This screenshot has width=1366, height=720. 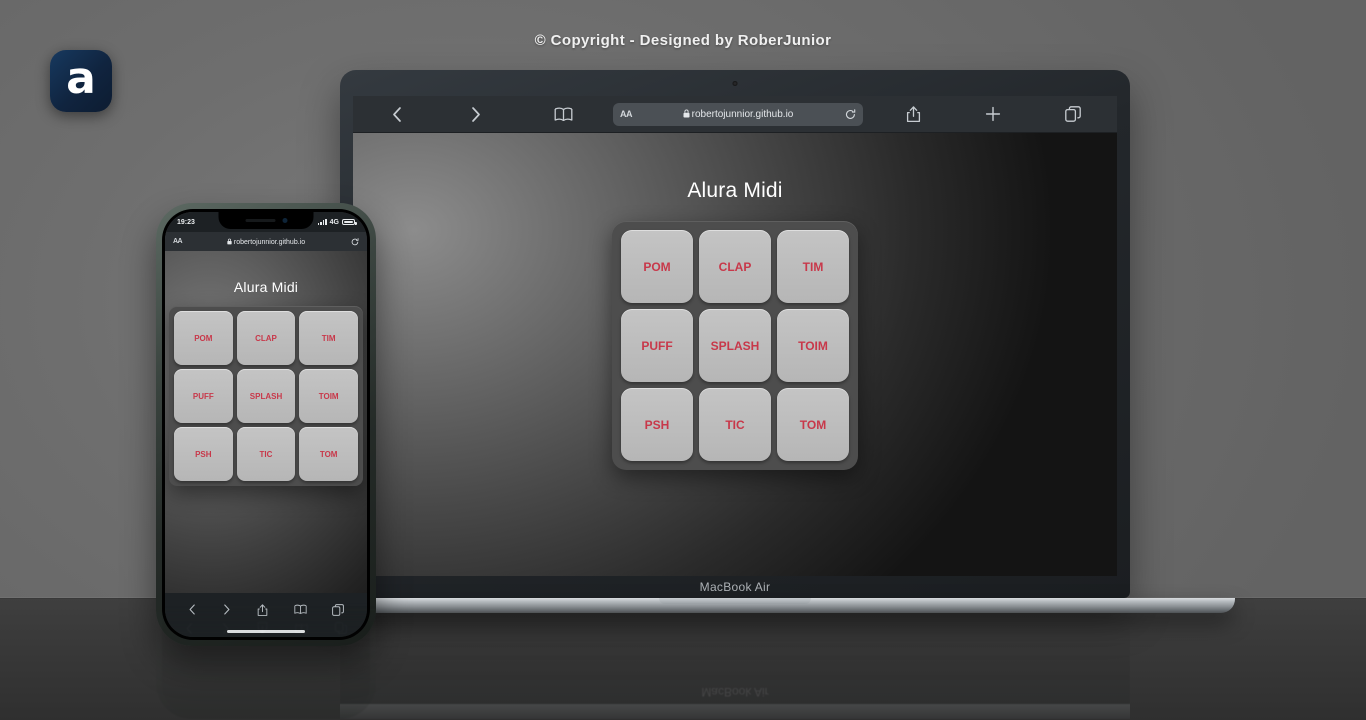 What do you see at coordinates (349, 222) in the screenshot?
I see `battery-icon` at bounding box center [349, 222].